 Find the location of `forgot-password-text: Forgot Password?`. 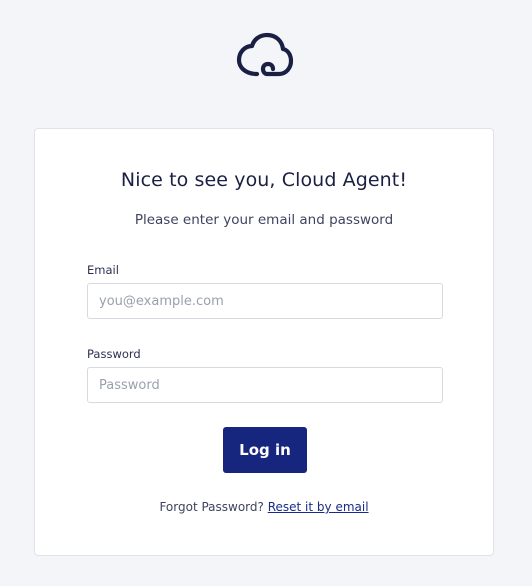

forgot-password-text: Forgot Password? is located at coordinates (211, 507).